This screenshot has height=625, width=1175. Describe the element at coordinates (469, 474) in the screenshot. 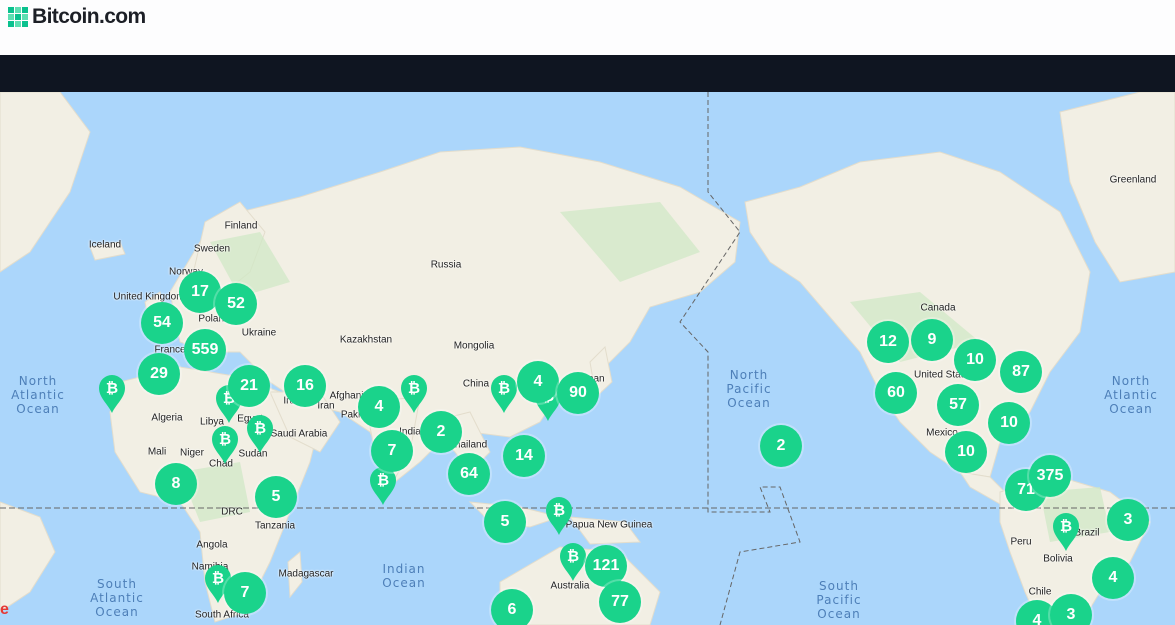

I see `merchant-cluster: 64` at that location.